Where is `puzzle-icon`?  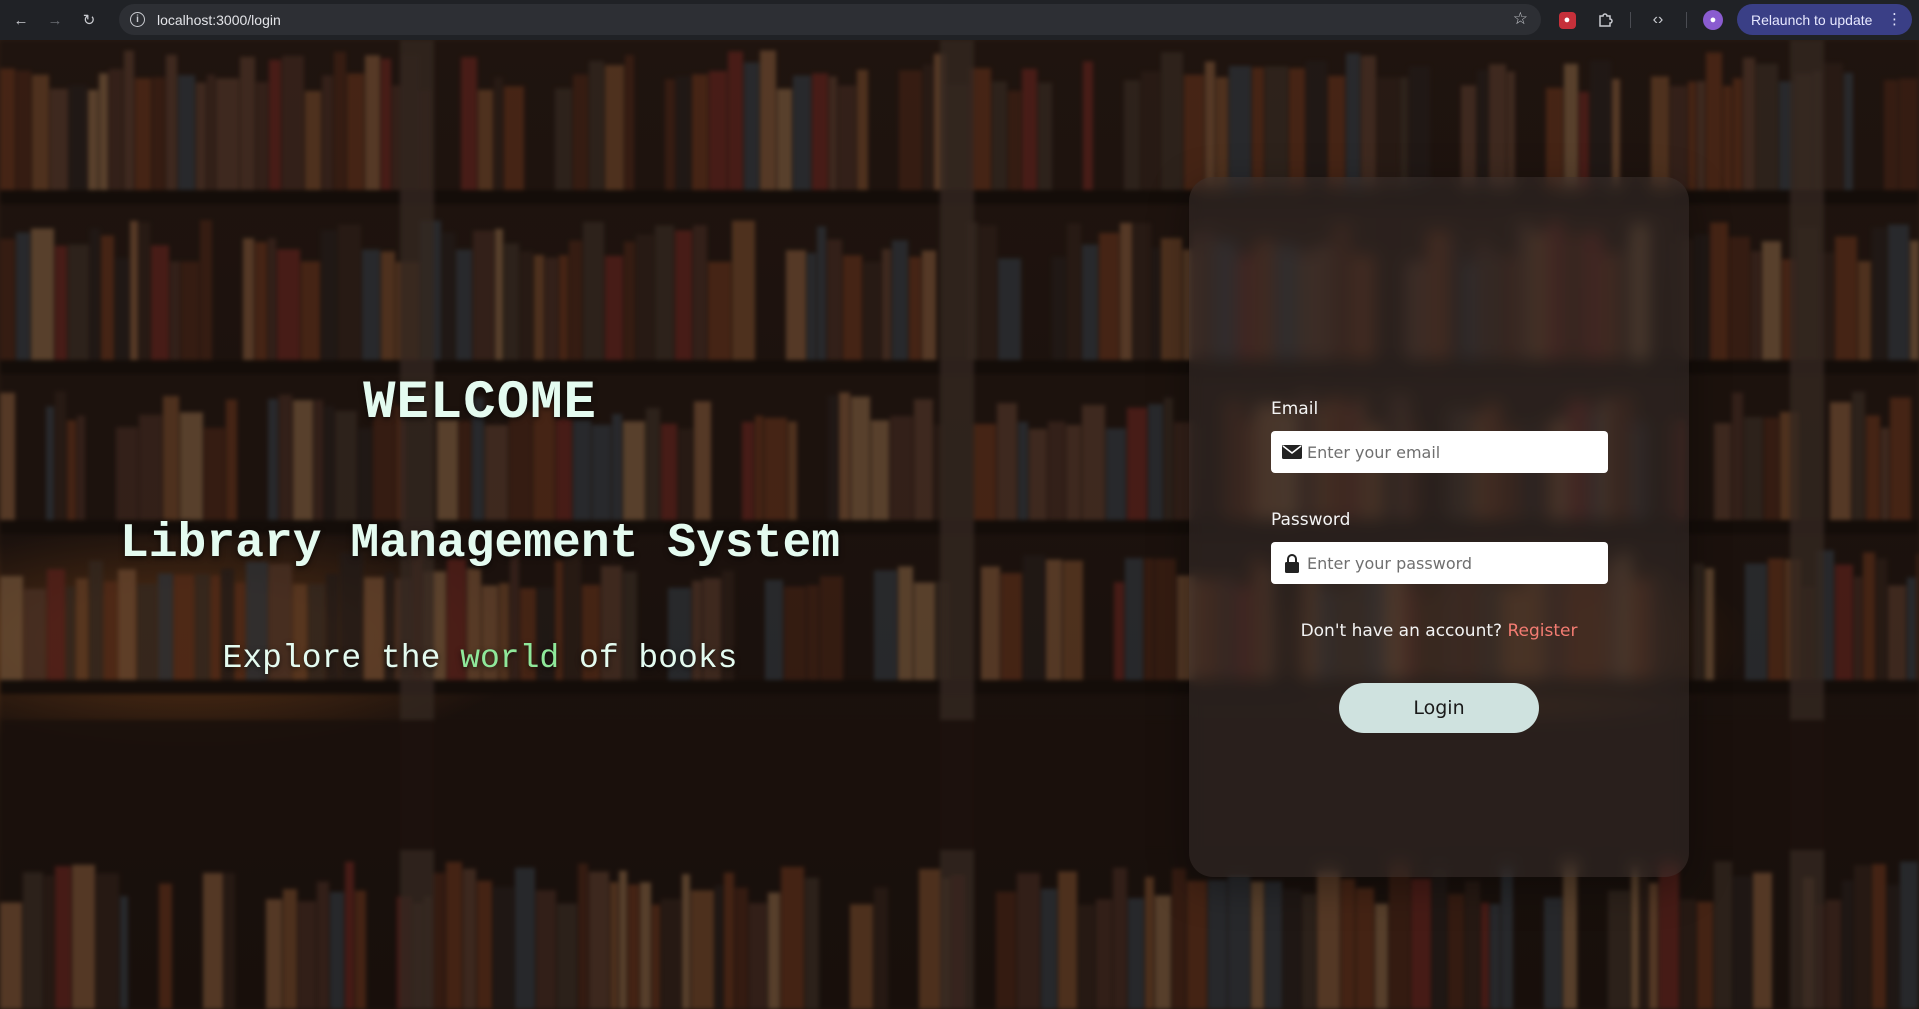
puzzle-icon is located at coordinates (1605, 20).